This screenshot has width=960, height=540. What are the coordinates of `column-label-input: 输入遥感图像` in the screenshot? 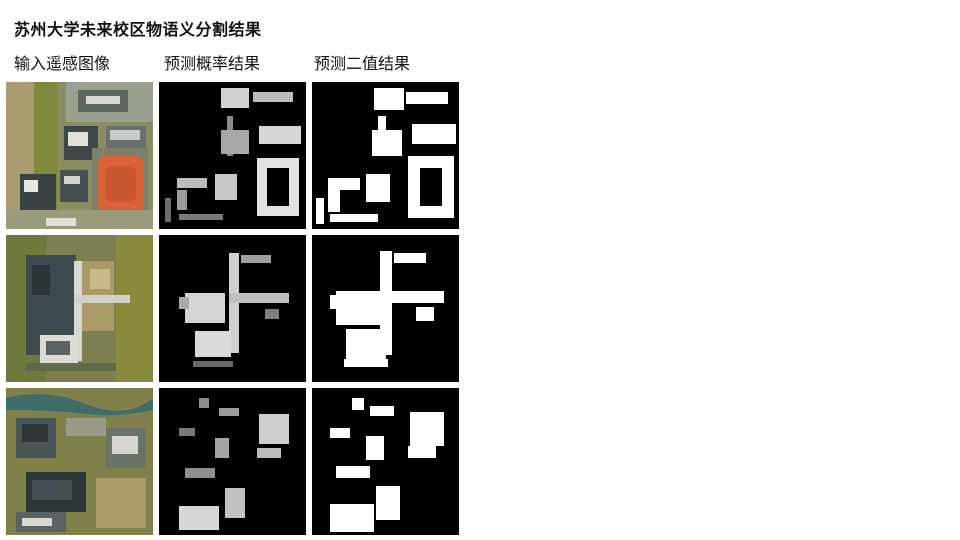 It's located at (62, 63).